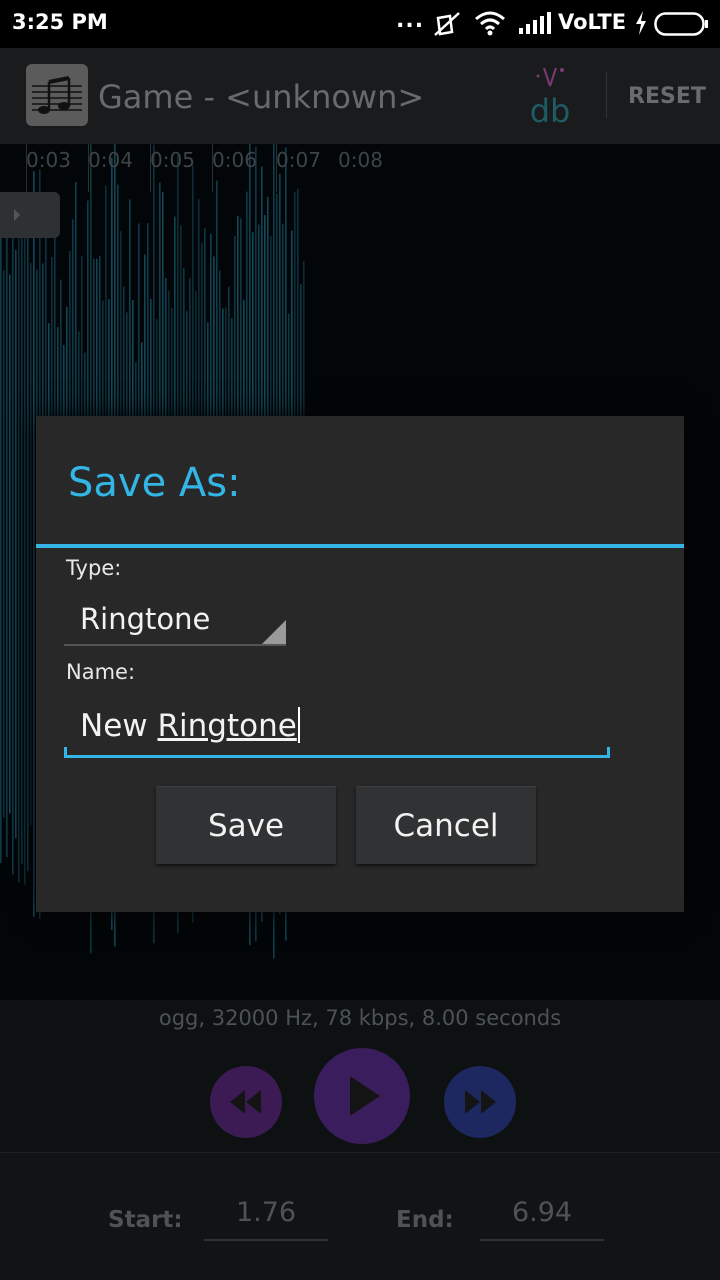  I want to click on dialog-title-divider, so click(360, 546).